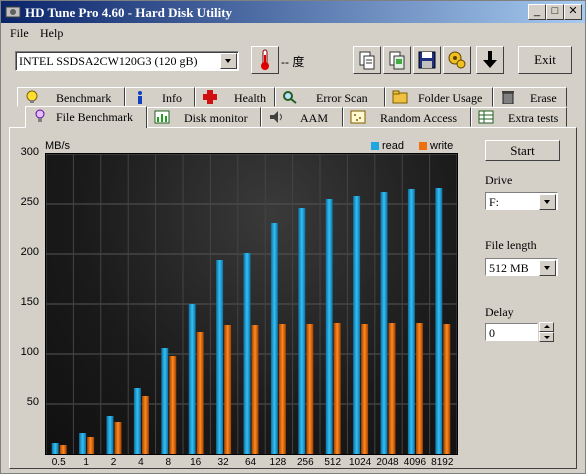 This screenshot has width=586, height=474. Describe the element at coordinates (511, 332) in the screenshot. I see `delay-input: 0` at that location.